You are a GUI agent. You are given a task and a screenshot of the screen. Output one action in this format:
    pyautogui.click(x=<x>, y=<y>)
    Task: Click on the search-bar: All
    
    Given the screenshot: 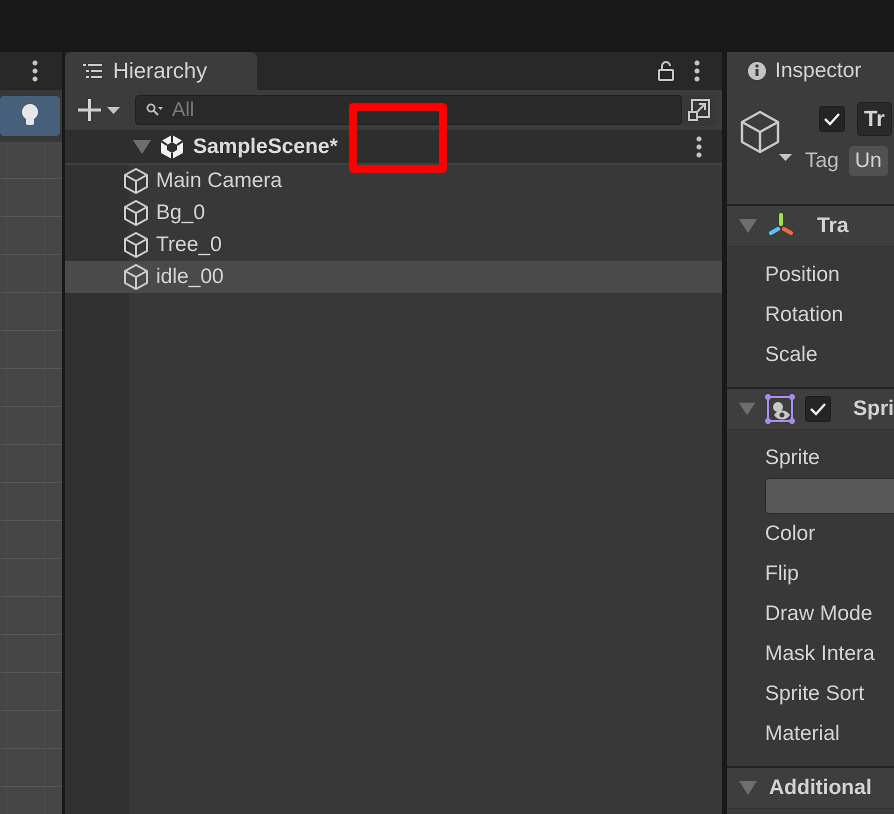 What is the action you would take?
    pyautogui.click(x=408, y=110)
    